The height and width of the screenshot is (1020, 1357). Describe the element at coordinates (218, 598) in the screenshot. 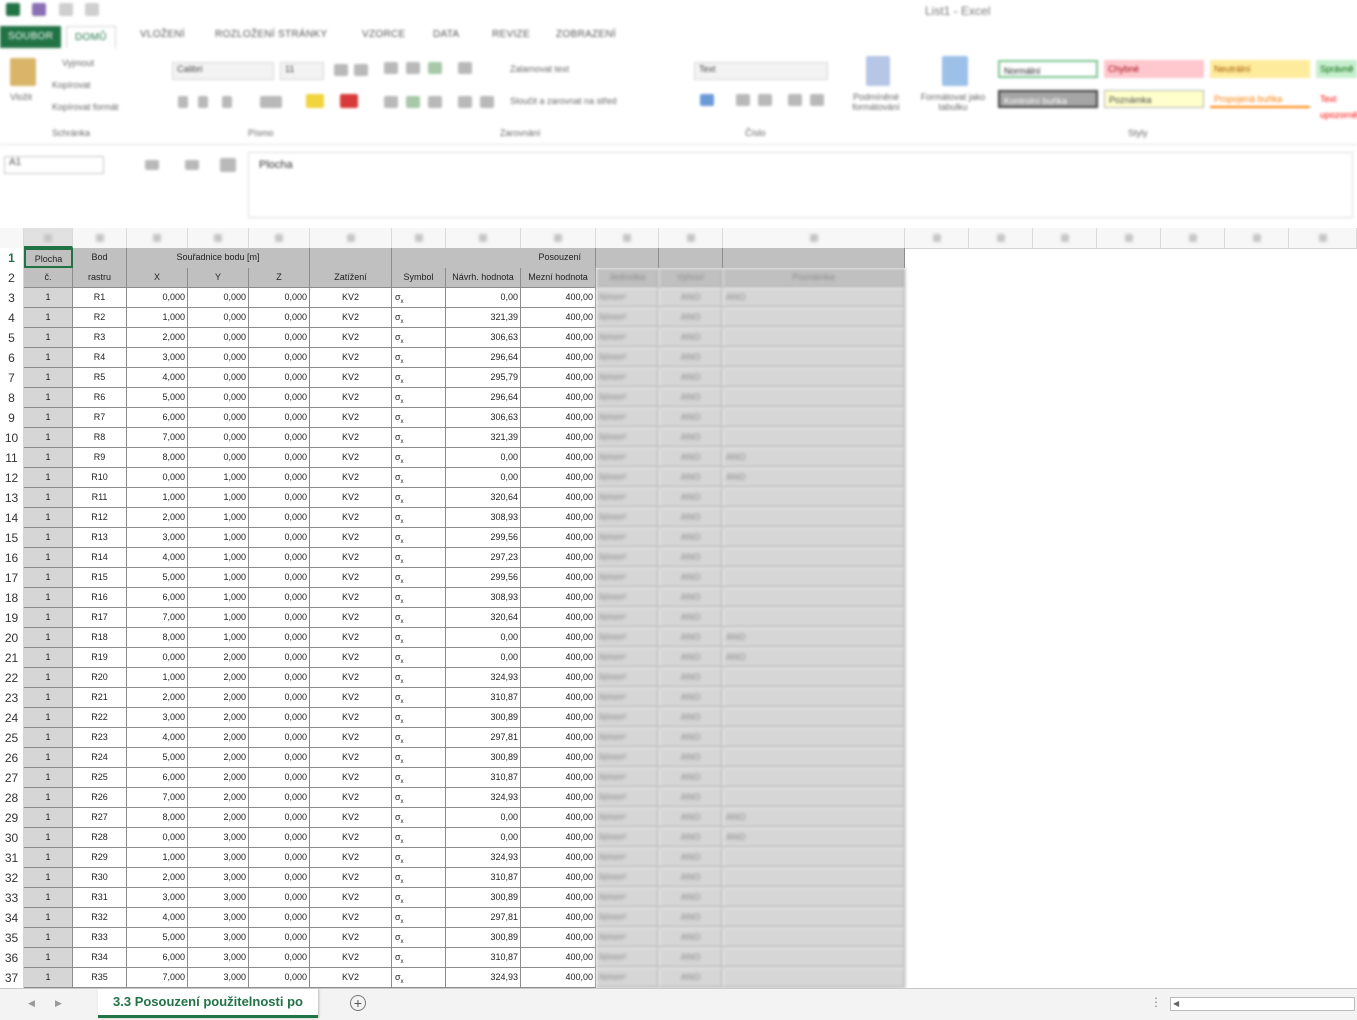

I see `cell-y: 1,000` at that location.